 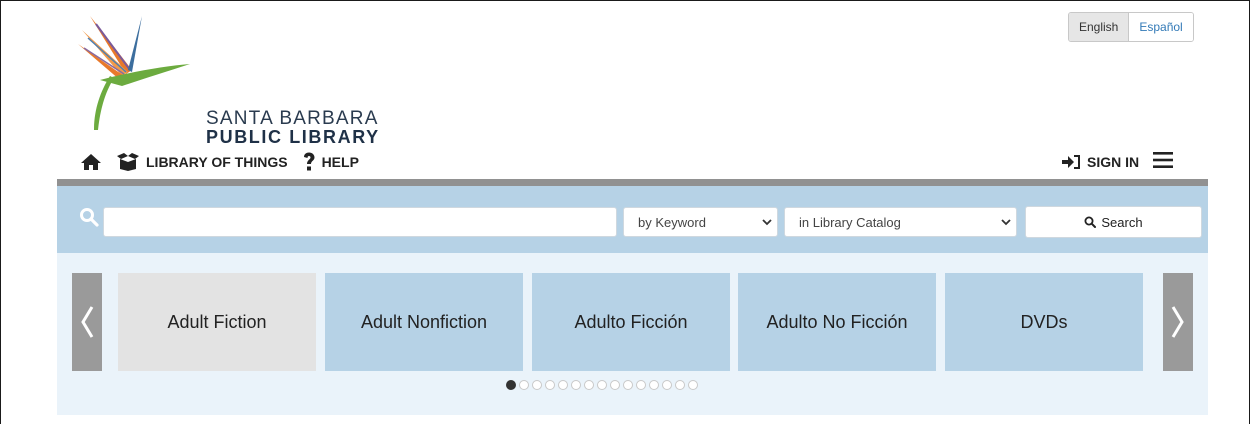 What do you see at coordinates (360, 222) in the screenshot?
I see `search-input` at bounding box center [360, 222].